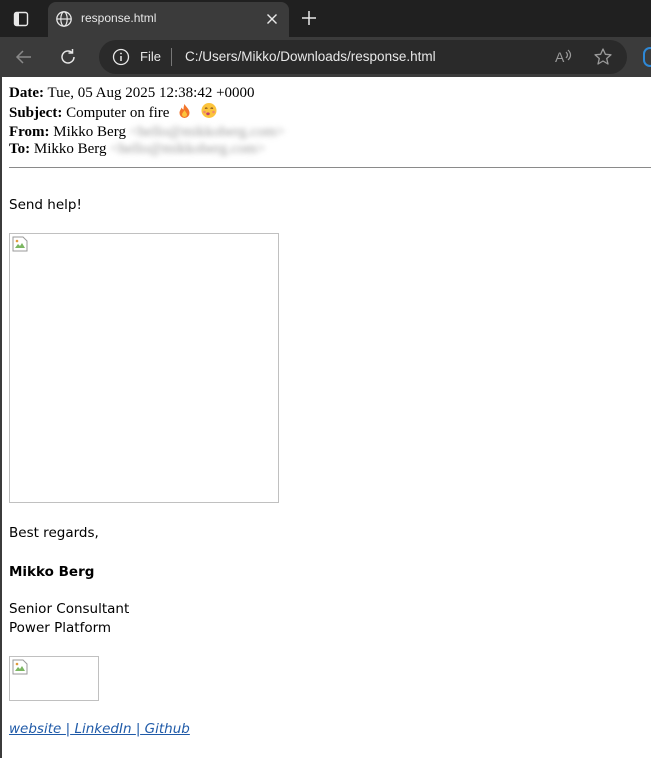 The height and width of the screenshot is (758, 651). What do you see at coordinates (45, 205) in the screenshot?
I see `greeting-text: Send help!` at bounding box center [45, 205].